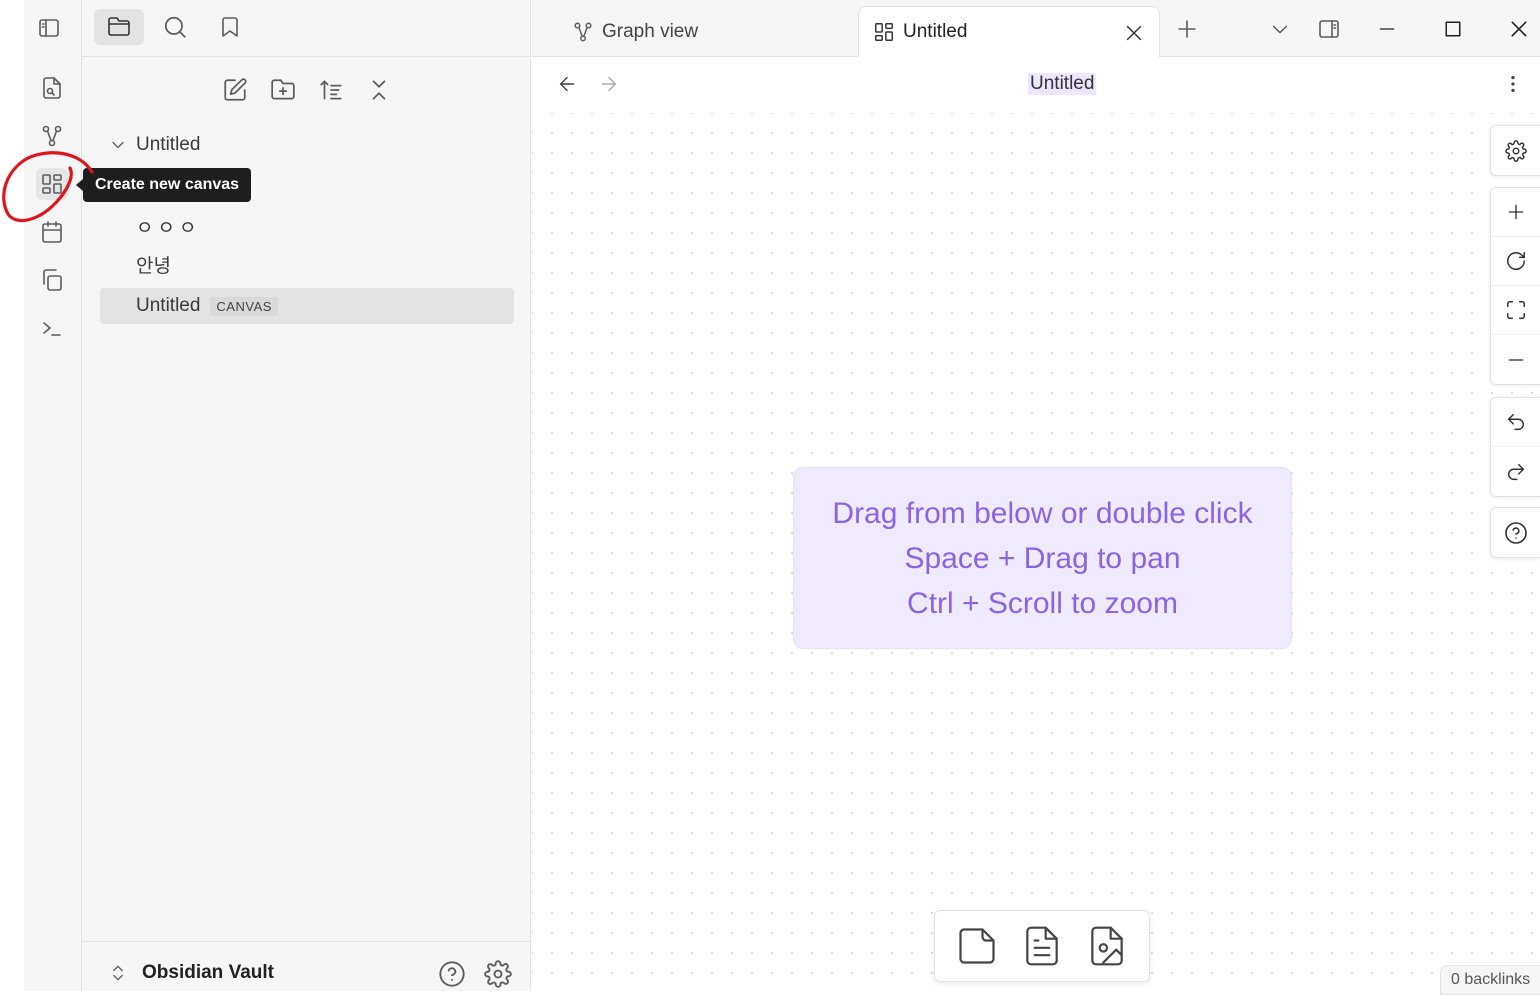 The width and height of the screenshot is (1540, 995). I want to click on quick-switcher-button, so click(52, 88).